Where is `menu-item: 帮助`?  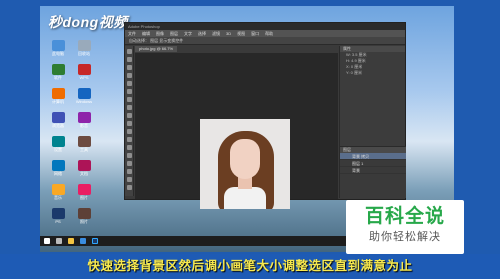
menu-item: 帮助 is located at coordinates (269, 33).